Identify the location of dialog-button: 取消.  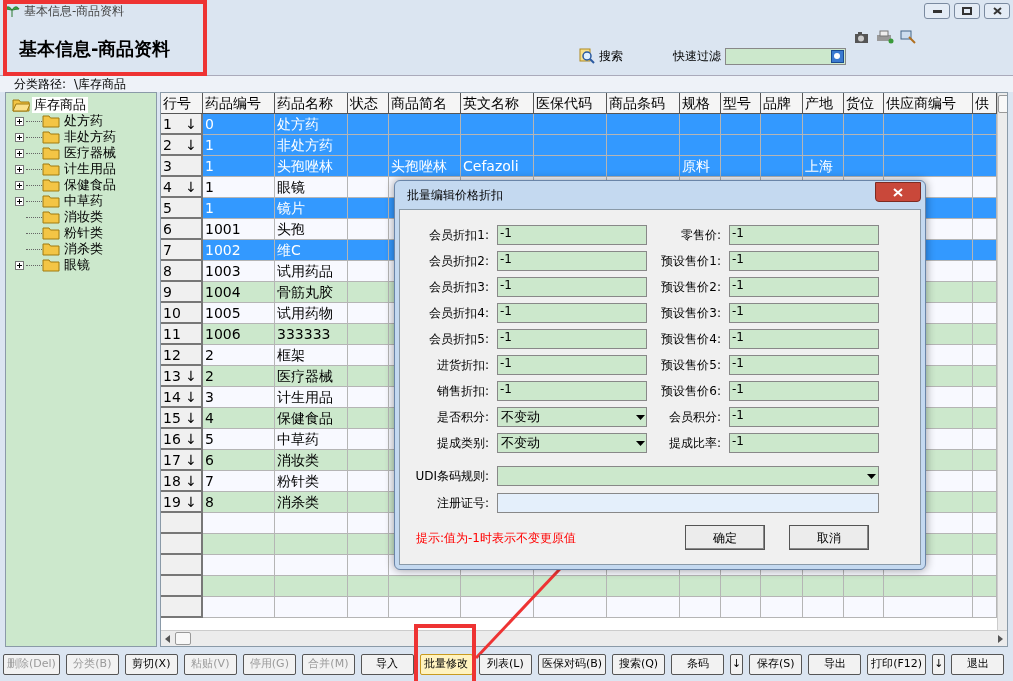
(829, 537).